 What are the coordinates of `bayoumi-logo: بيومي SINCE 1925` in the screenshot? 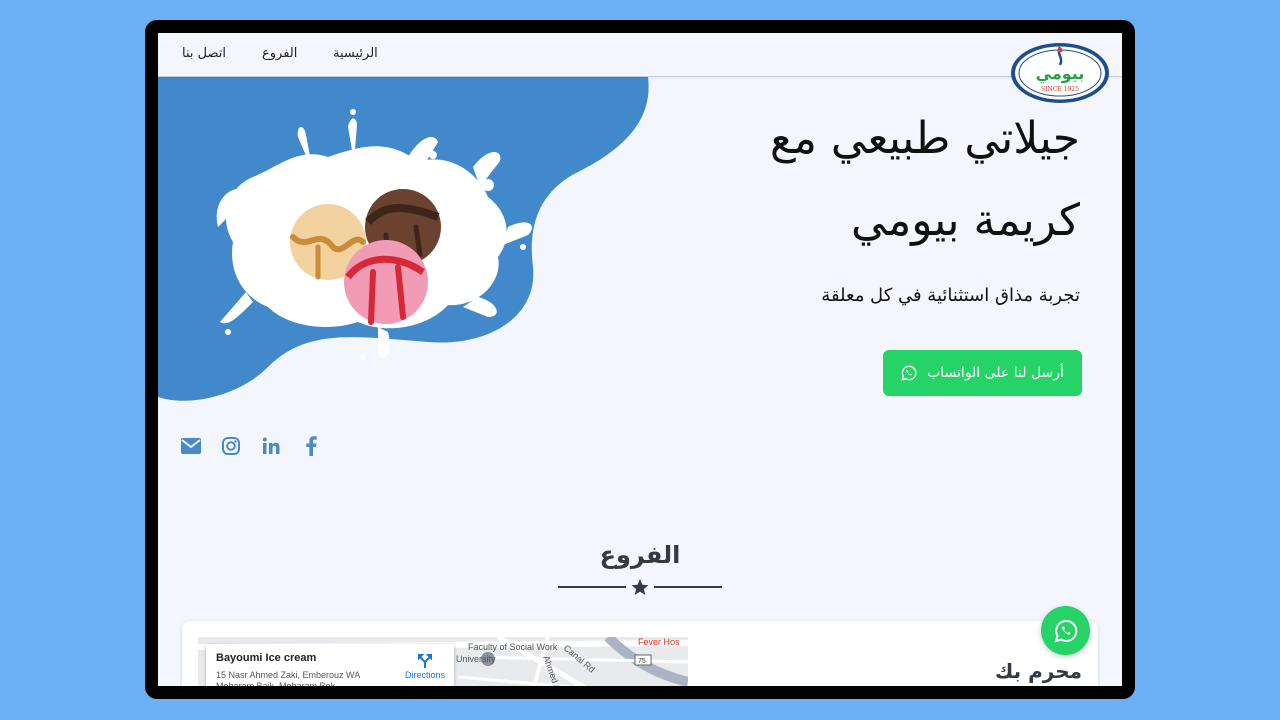 It's located at (1062, 73).